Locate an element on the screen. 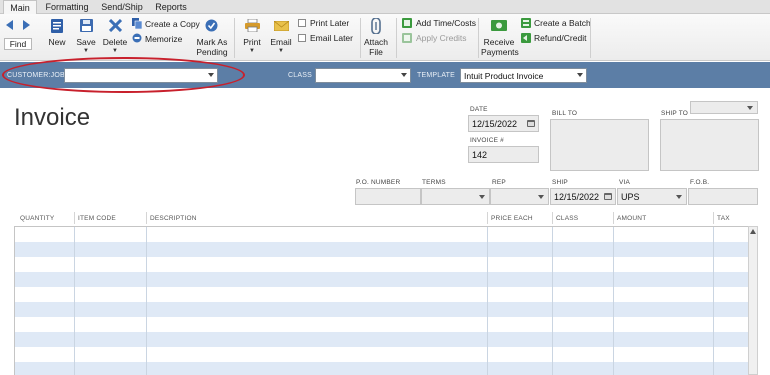 The width and height of the screenshot is (770, 375). add-time-costs-button: Add Time/Costs is located at coordinates (439, 24).